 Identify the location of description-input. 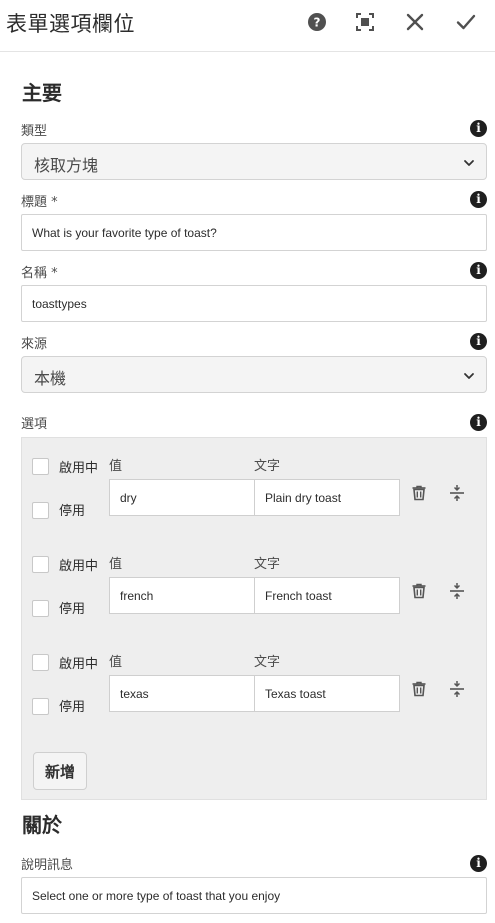
(252, 895).